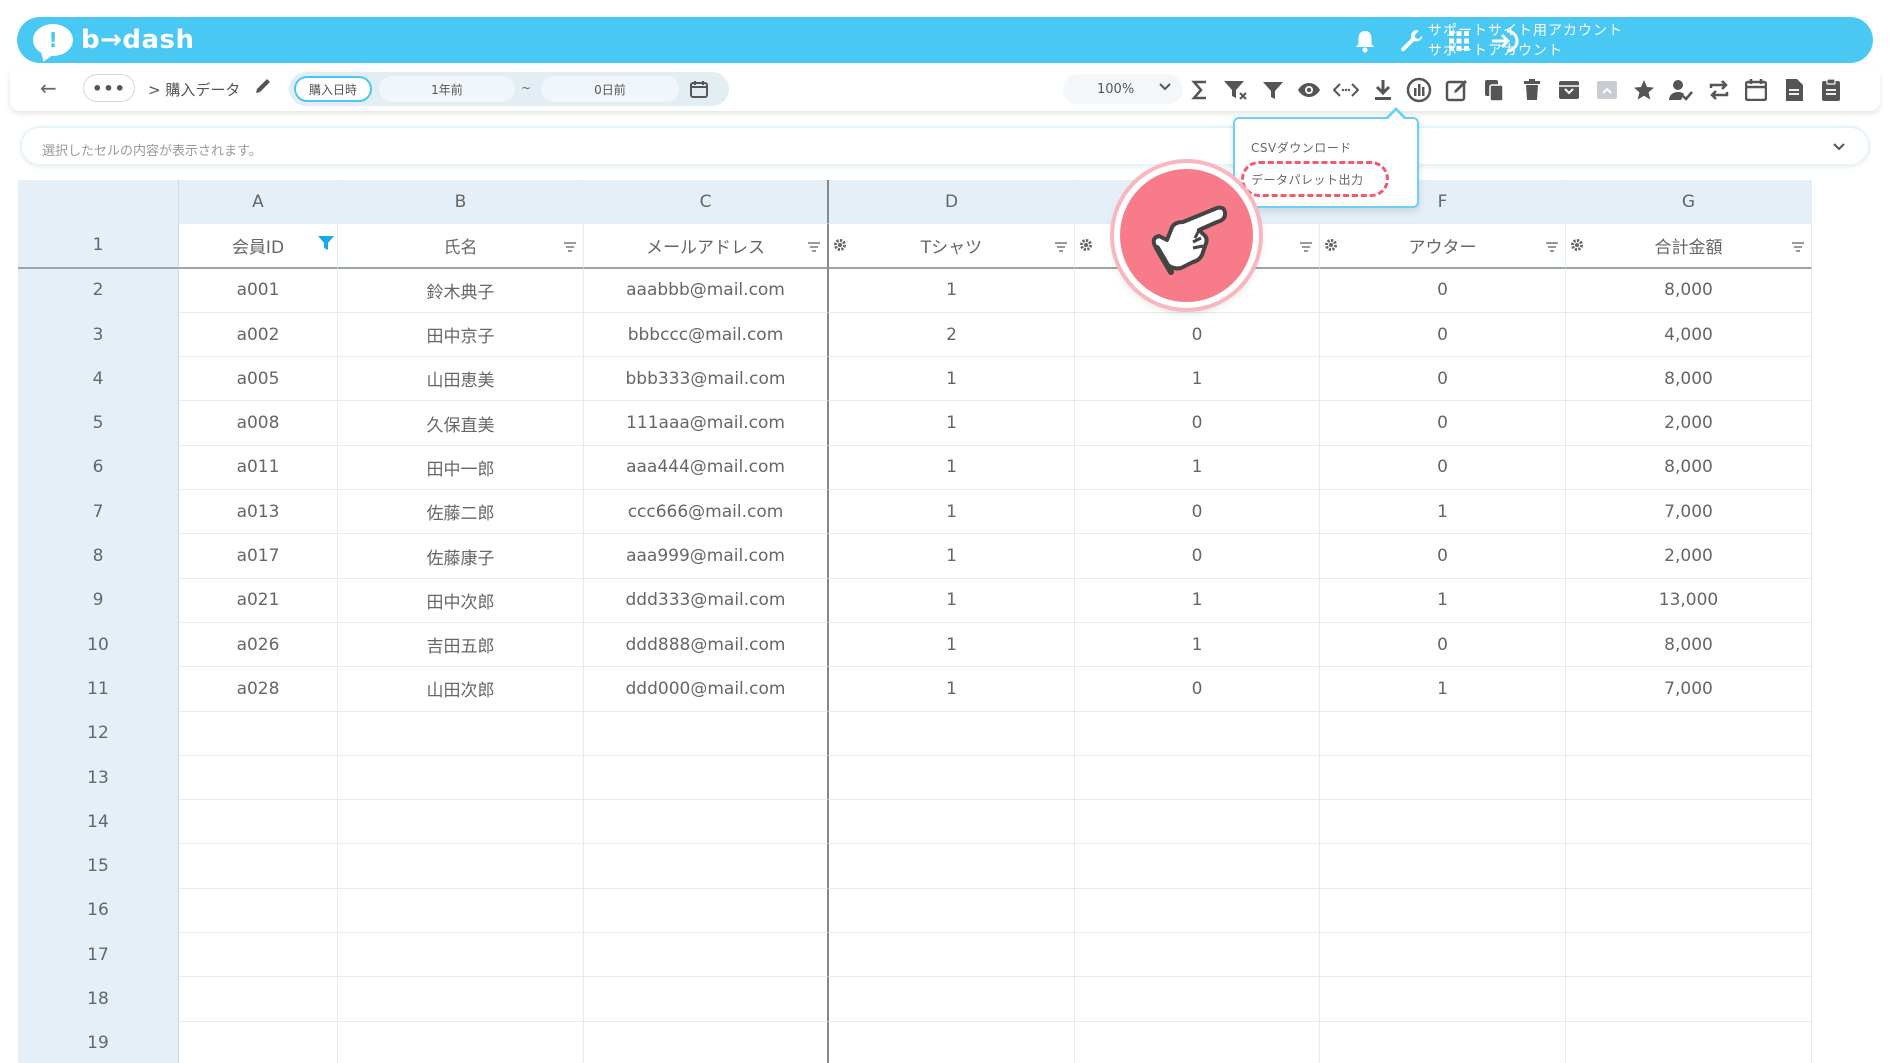 The width and height of the screenshot is (1890, 1063). What do you see at coordinates (1532, 90) in the screenshot?
I see `trash-icon` at bounding box center [1532, 90].